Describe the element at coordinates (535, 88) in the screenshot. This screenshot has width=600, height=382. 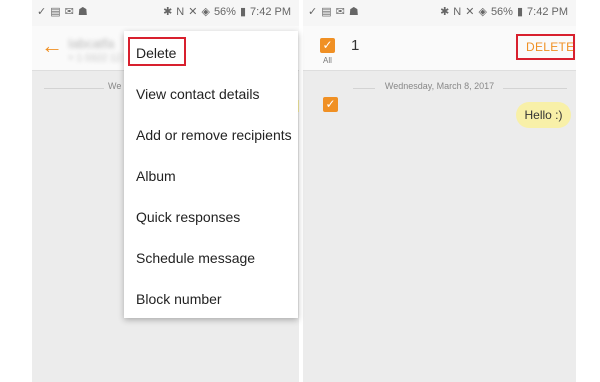
I see `date-divider-right` at that location.